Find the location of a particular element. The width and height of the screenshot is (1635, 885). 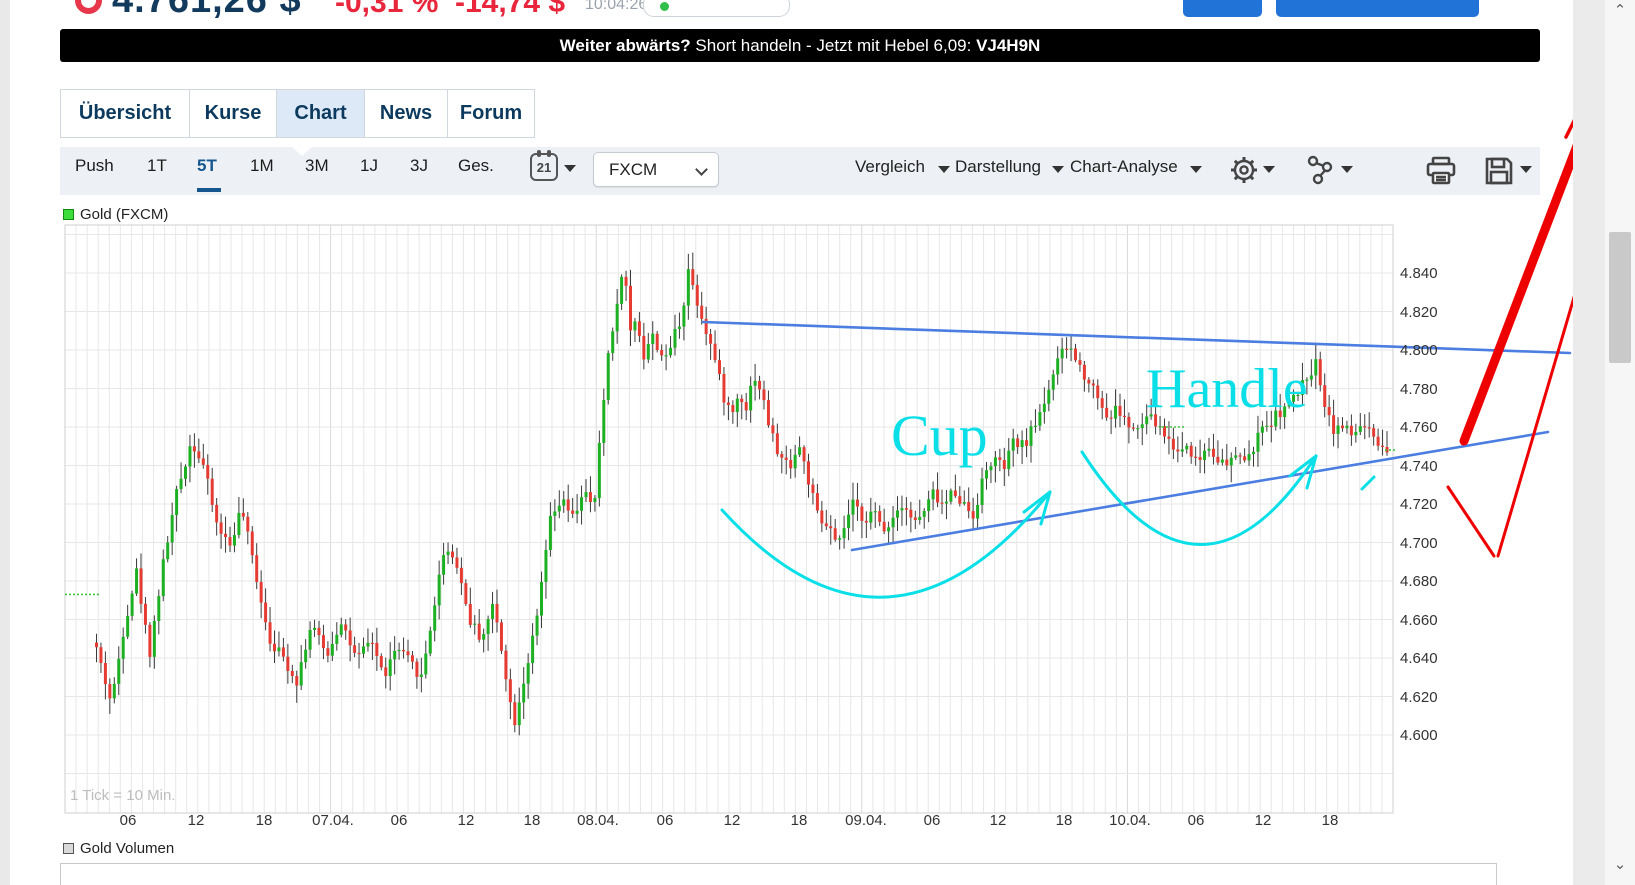

y-axis-label: 4.720 is located at coordinates (1419, 504).